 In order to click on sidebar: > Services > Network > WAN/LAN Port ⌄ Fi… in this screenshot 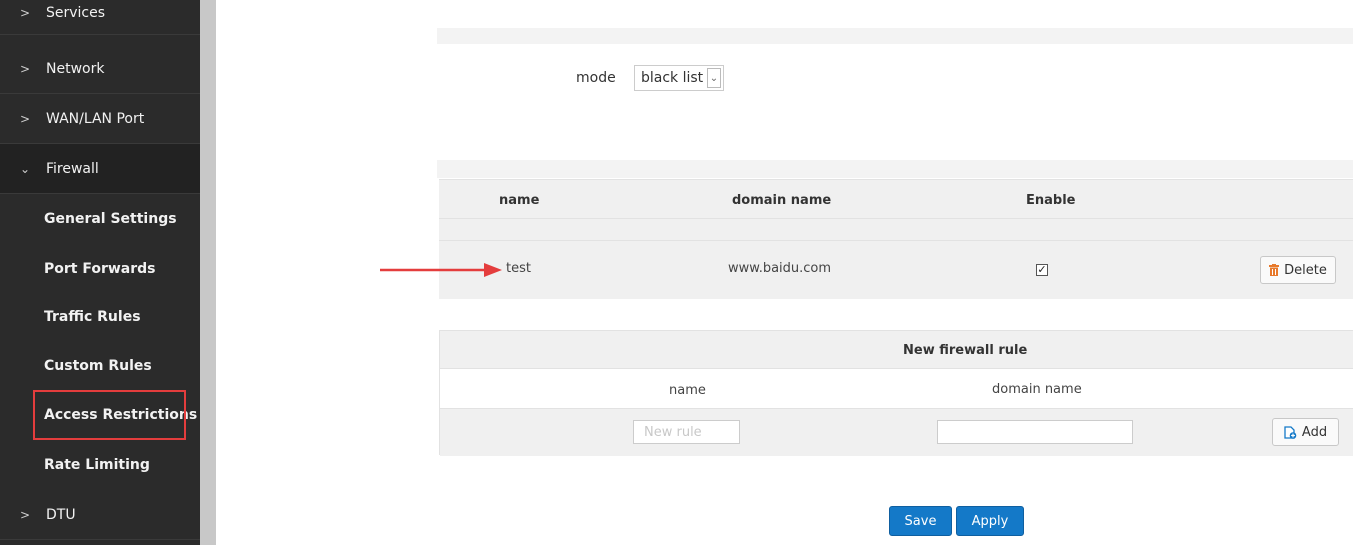, I will do `click(100, 272)`.